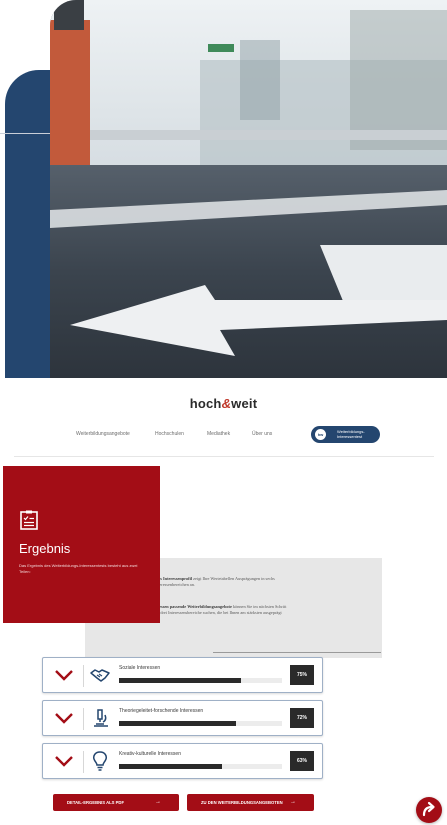 The height and width of the screenshot is (825, 447). I want to click on interest-test-button: hw Weiterbildungs-Interessentest, so click(345, 434).